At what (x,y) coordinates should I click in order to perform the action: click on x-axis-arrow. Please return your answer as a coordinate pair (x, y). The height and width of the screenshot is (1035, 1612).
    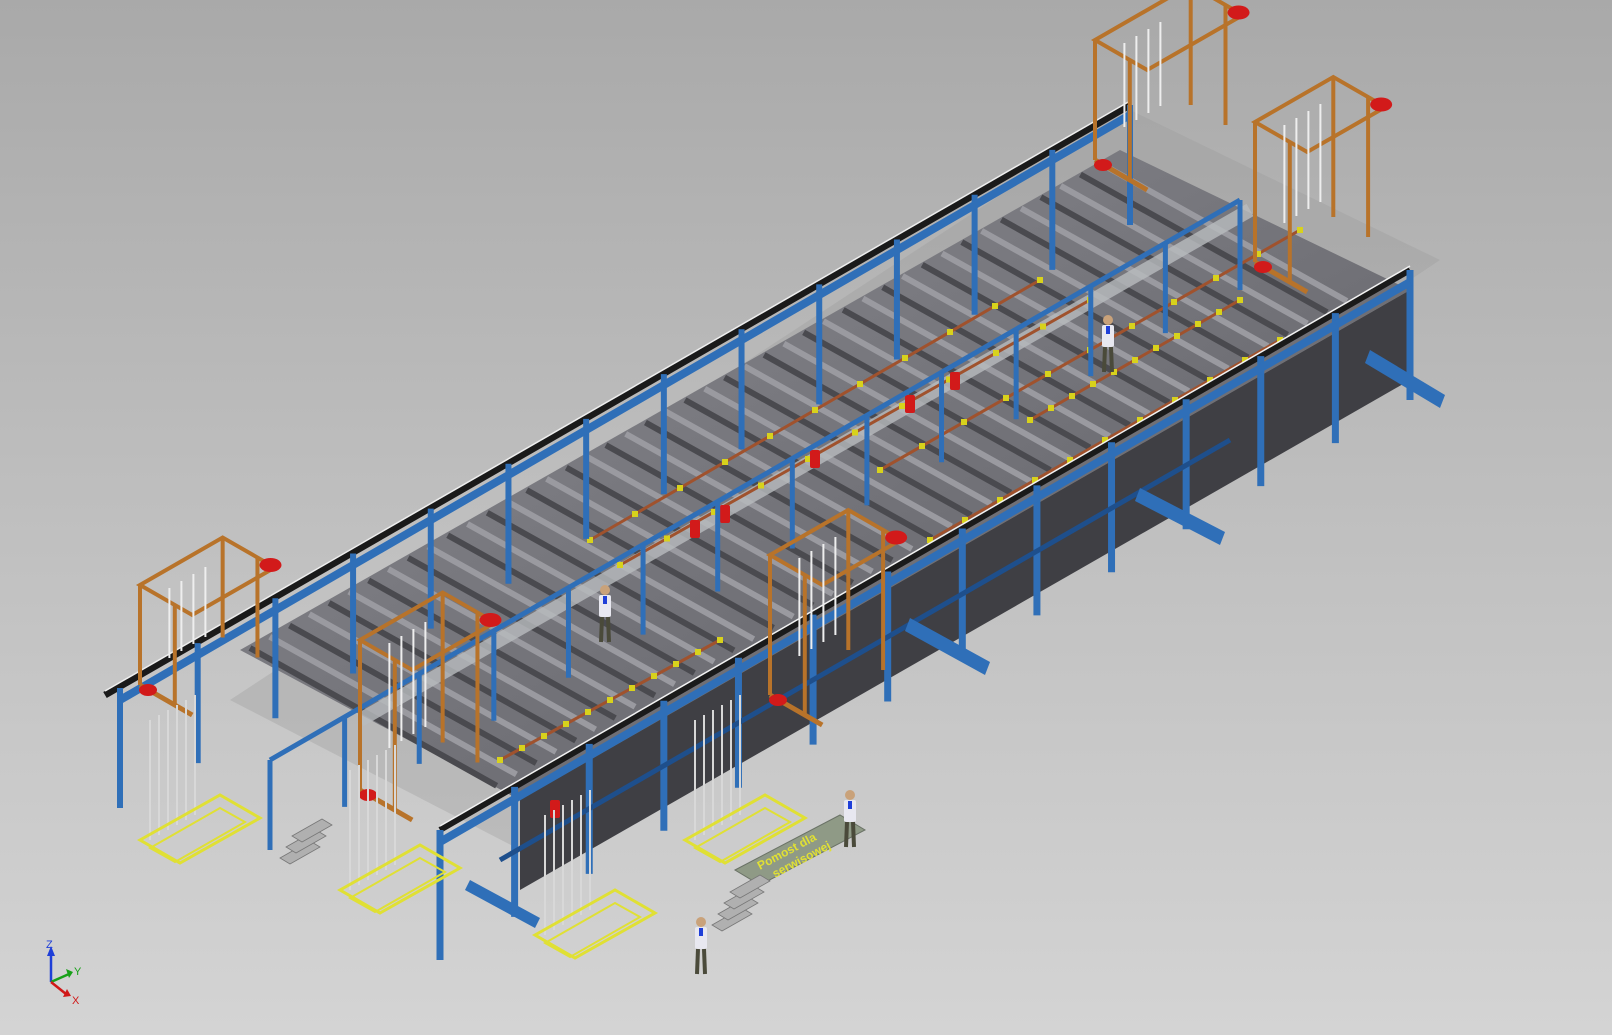
    Looking at the image, I should click on (58, 988).